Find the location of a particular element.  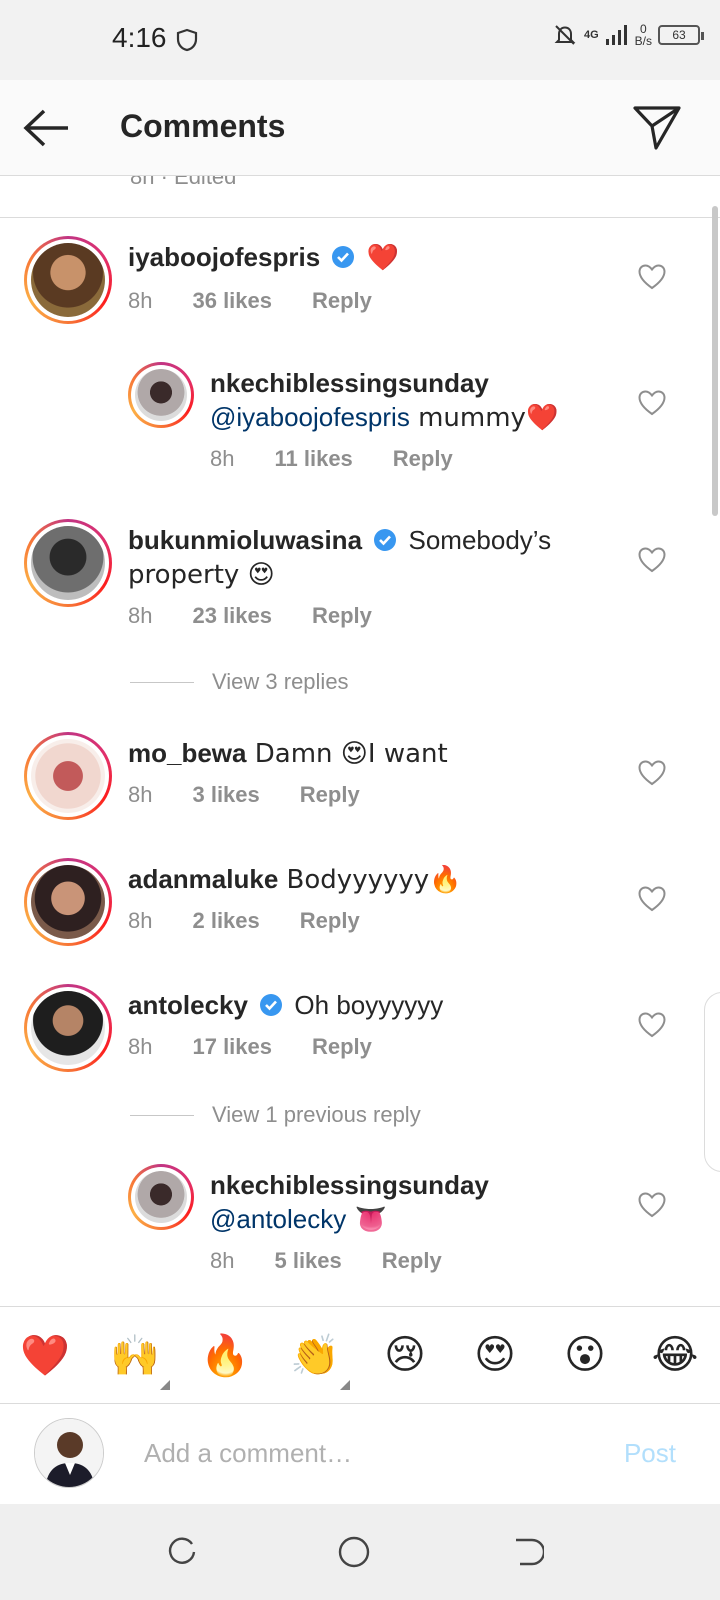

comment-meta: 8h 17 likes Reply is located at coordinates (250, 1047).